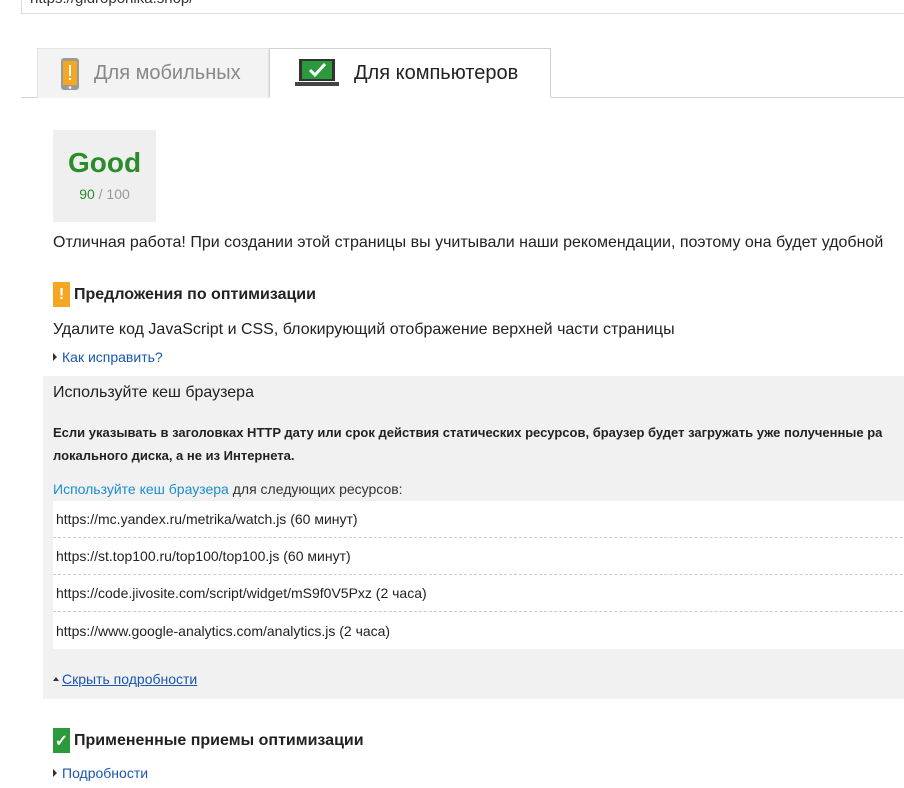 This screenshot has height=788, width=904. What do you see at coordinates (317, 72) in the screenshot?
I see `monitor-icon` at bounding box center [317, 72].